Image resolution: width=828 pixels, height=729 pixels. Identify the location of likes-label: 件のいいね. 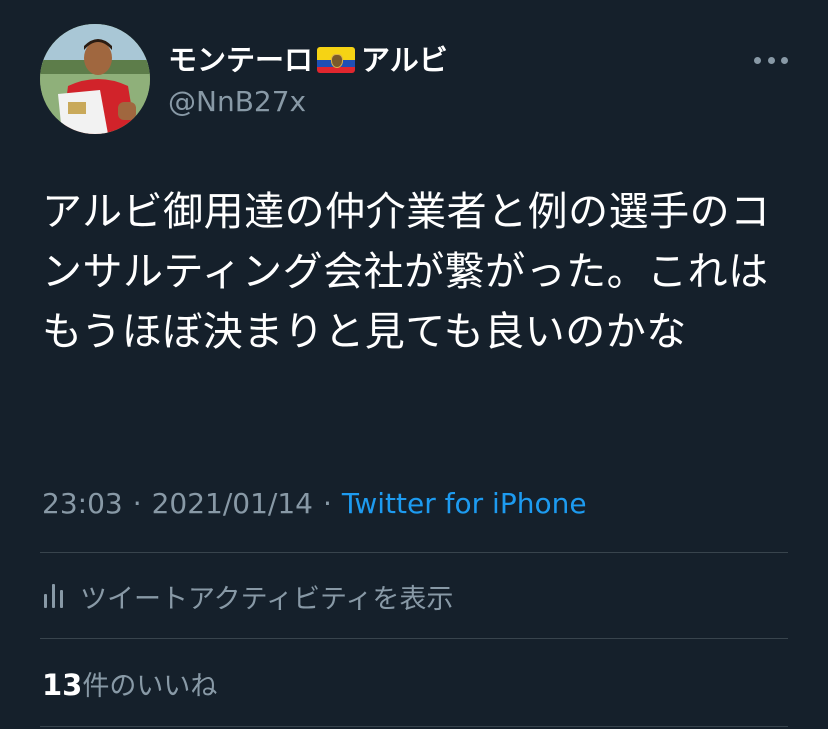
(150, 686).